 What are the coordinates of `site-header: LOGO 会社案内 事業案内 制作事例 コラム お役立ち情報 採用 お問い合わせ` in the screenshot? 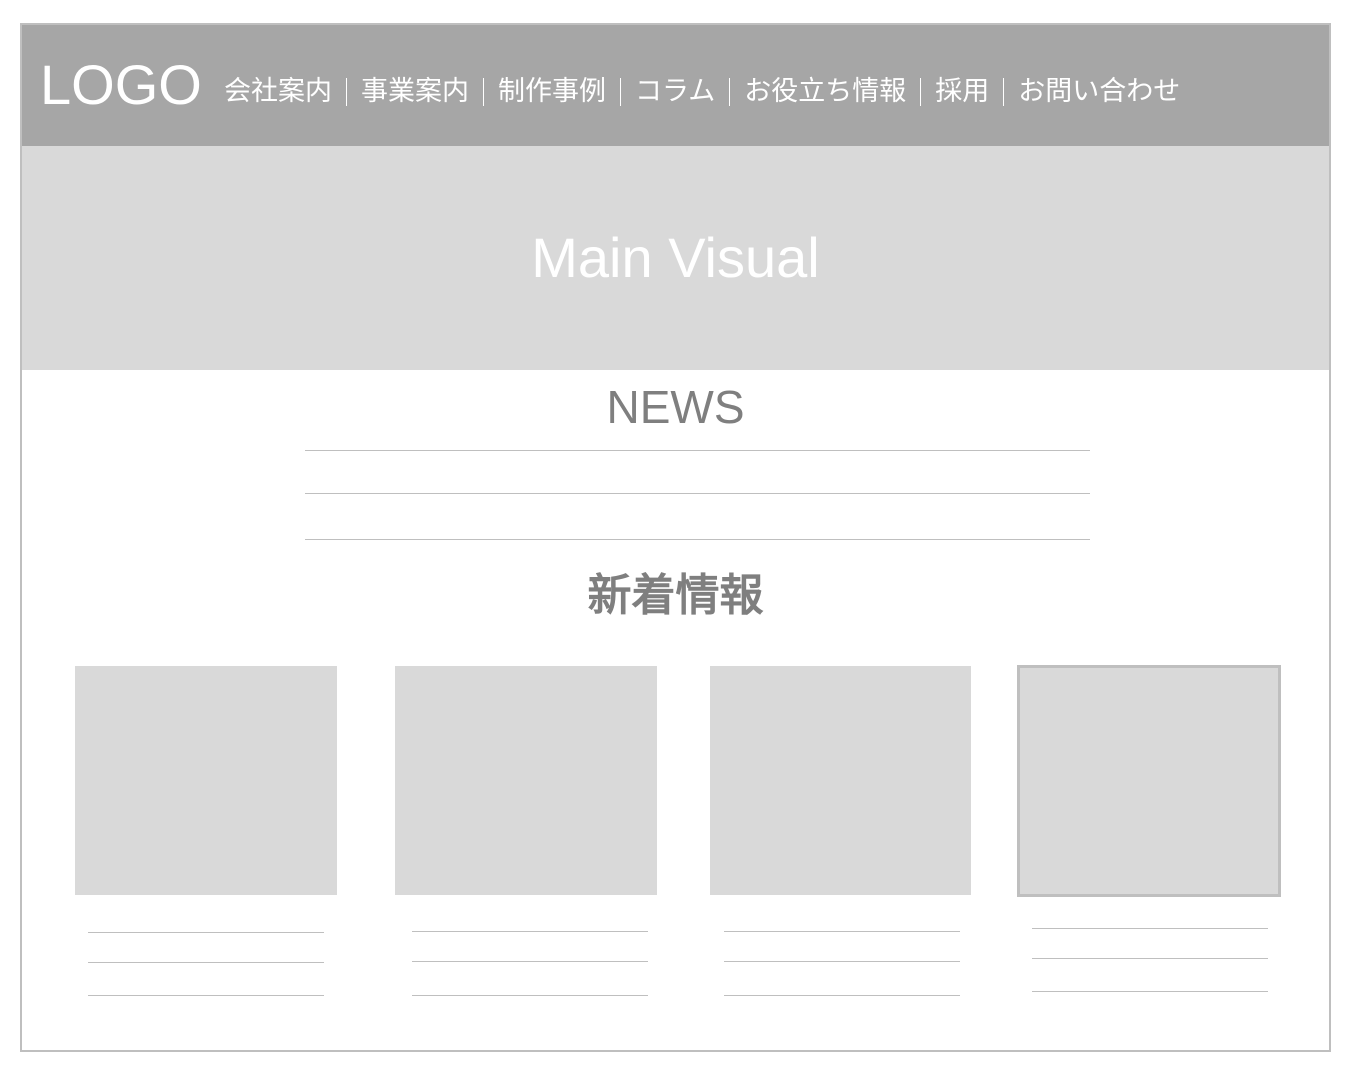 It's located at (675, 85).